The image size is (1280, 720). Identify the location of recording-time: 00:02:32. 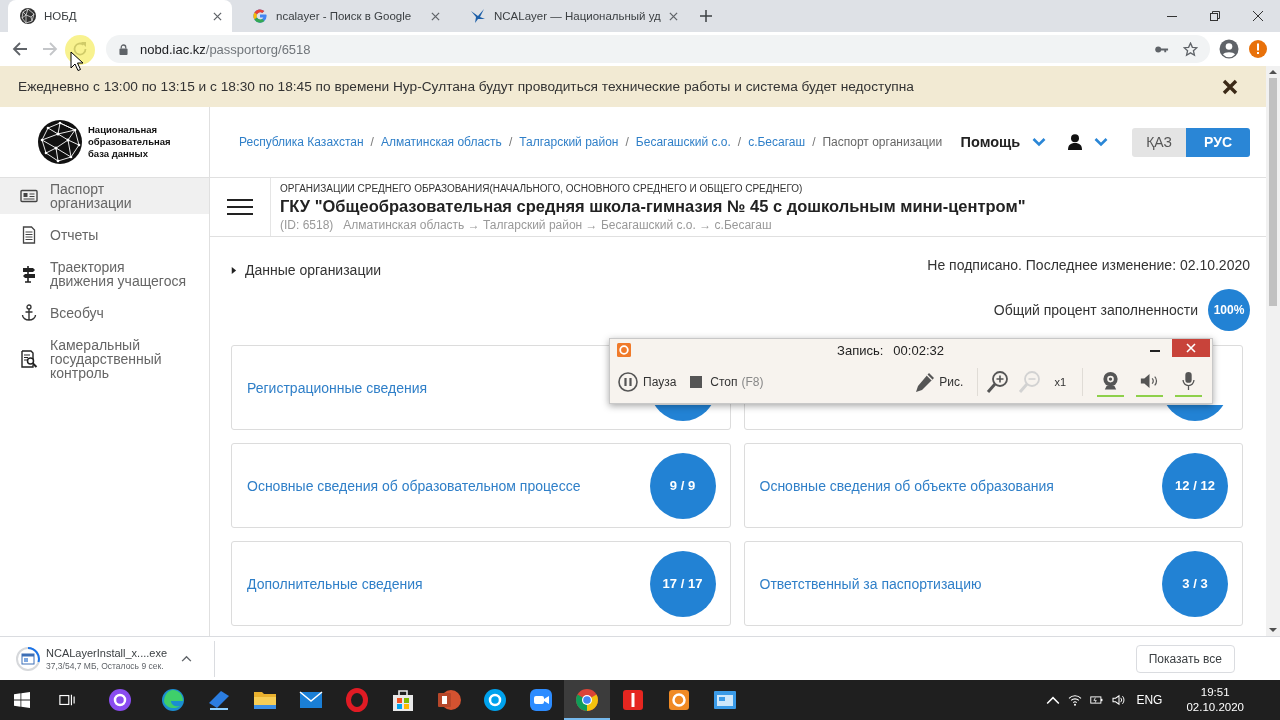
(918, 350).